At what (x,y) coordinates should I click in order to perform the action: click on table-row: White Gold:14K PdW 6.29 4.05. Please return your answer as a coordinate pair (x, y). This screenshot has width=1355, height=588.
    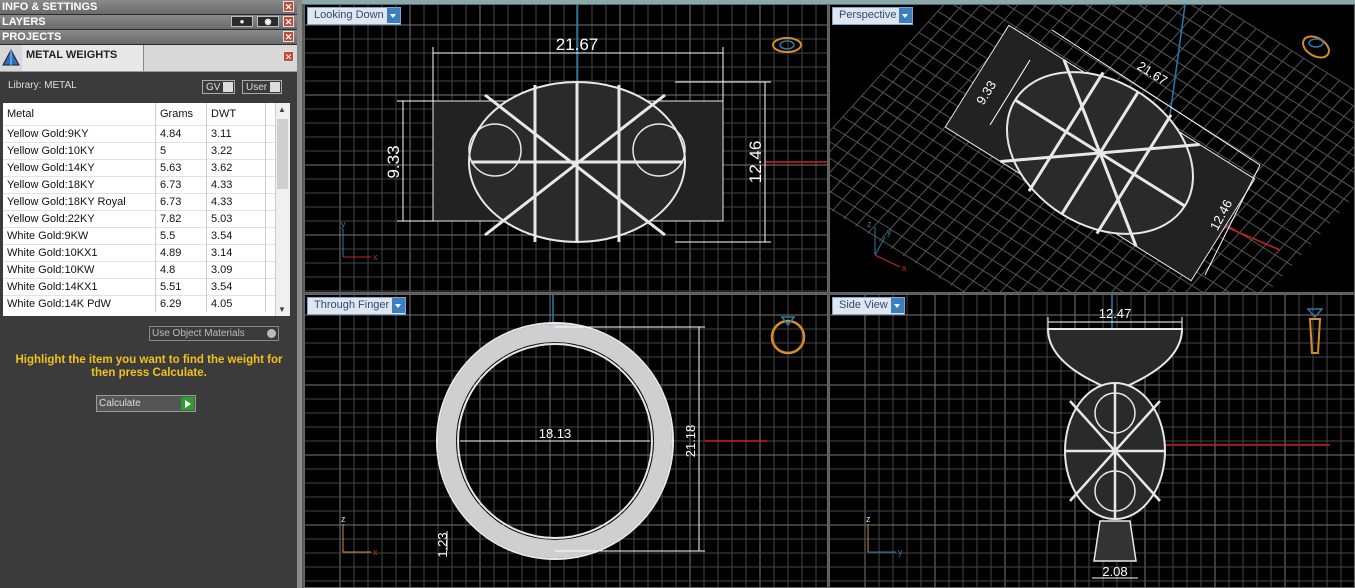
    Looking at the image, I should click on (143, 303).